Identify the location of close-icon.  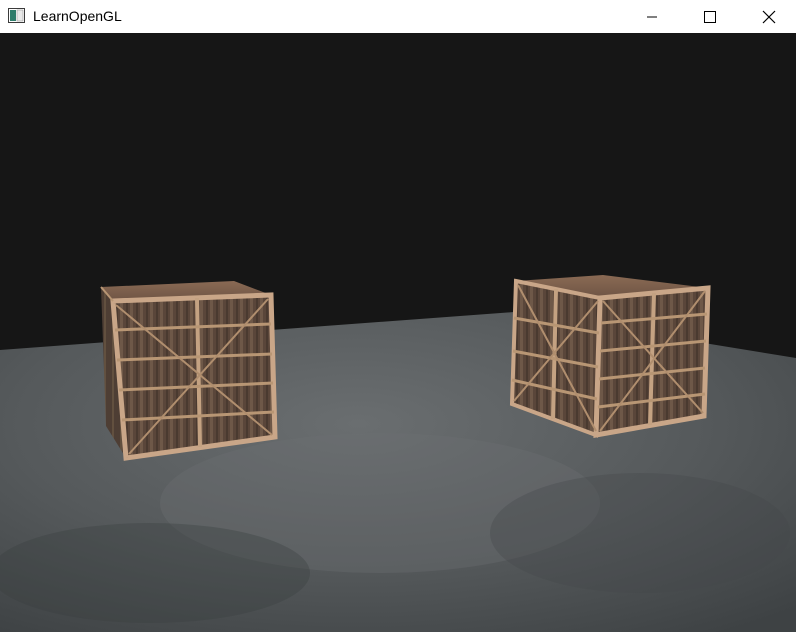
(769, 17).